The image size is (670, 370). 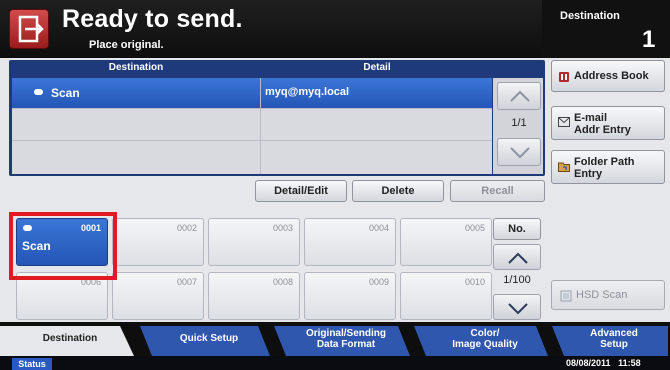 What do you see at coordinates (564, 123) in the screenshot?
I see `mail-icon` at bounding box center [564, 123].